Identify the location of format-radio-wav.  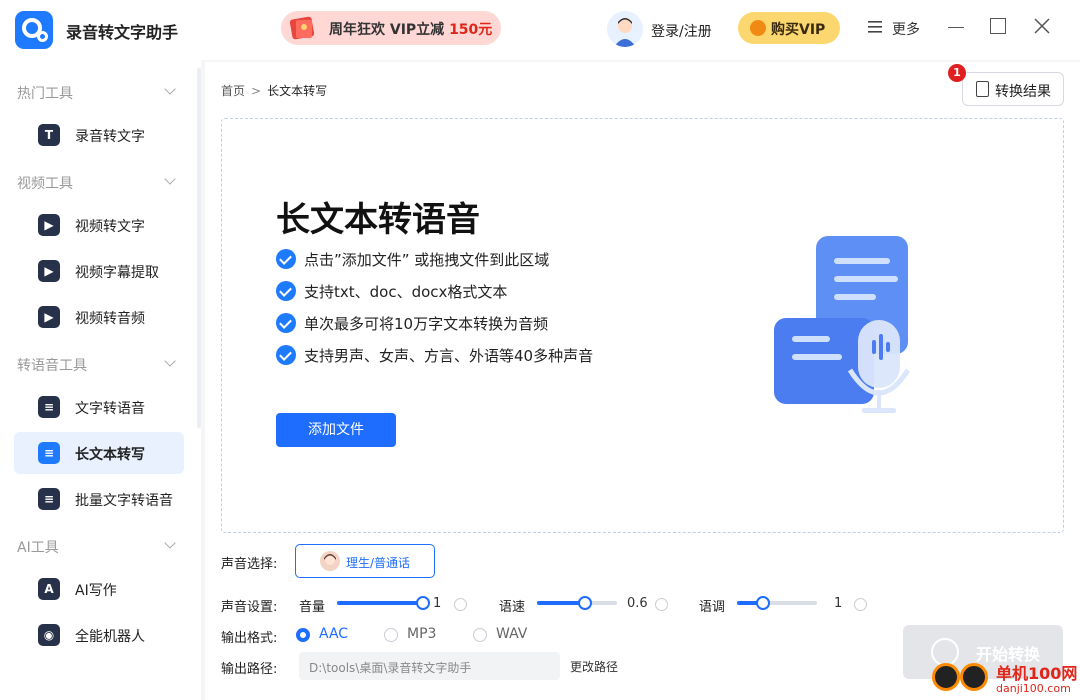
(480, 635).